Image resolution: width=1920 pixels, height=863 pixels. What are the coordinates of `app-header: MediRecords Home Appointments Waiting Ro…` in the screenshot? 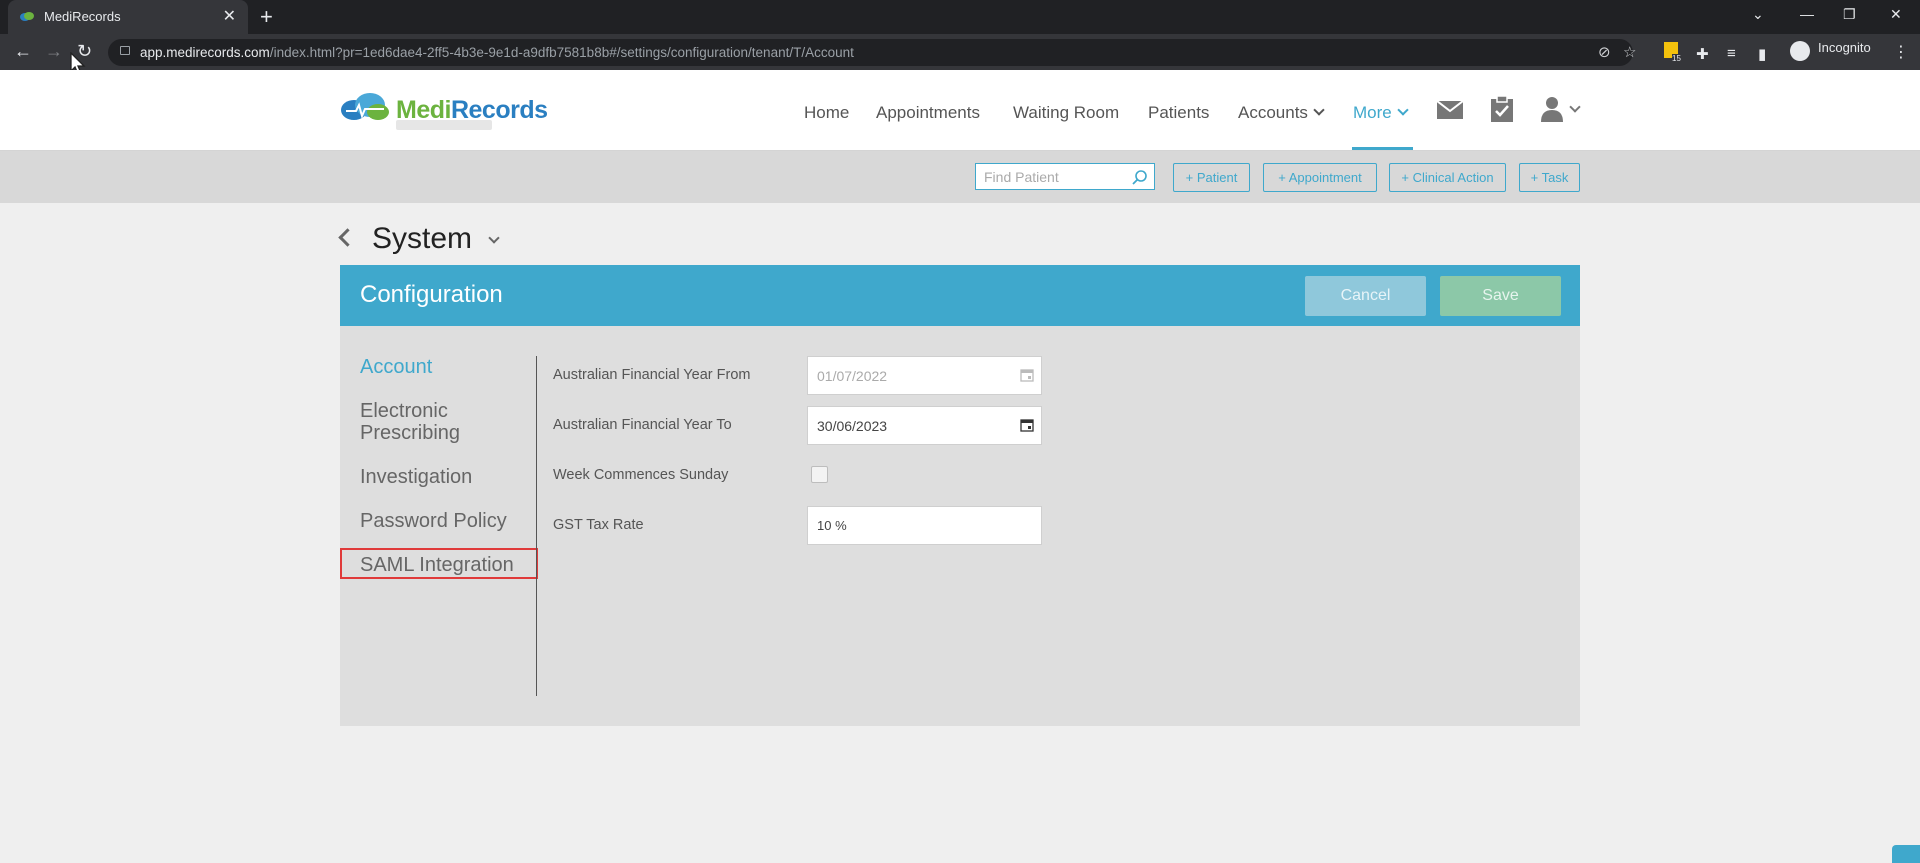 It's located at (960, 110).